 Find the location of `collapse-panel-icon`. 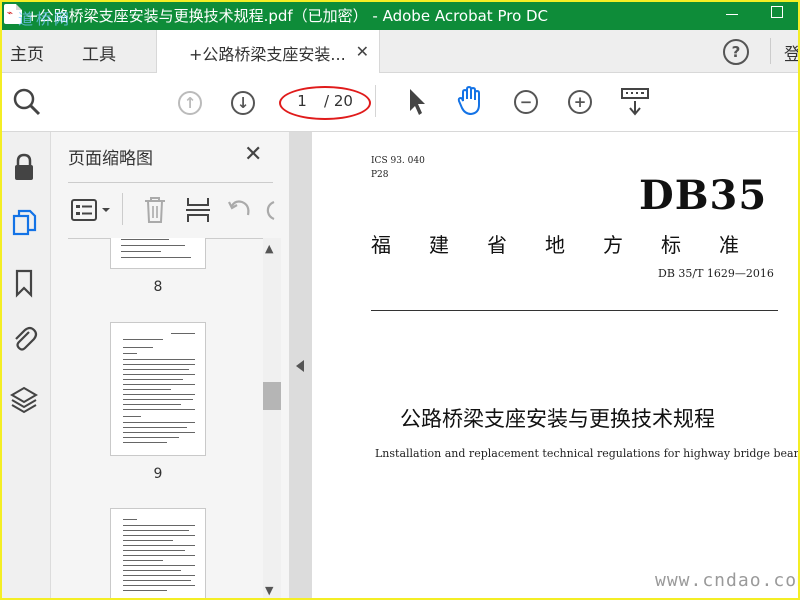

collapse-panel-icon is located at coordinates (300, 366).